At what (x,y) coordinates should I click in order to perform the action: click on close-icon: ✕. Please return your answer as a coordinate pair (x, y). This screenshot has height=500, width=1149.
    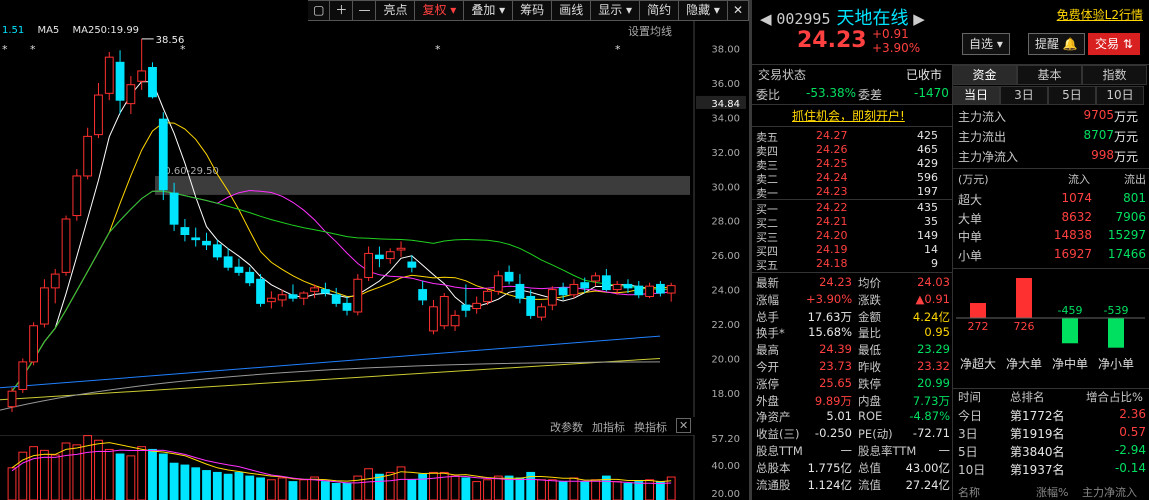
    Looking at the image, I should click on (738, 10).